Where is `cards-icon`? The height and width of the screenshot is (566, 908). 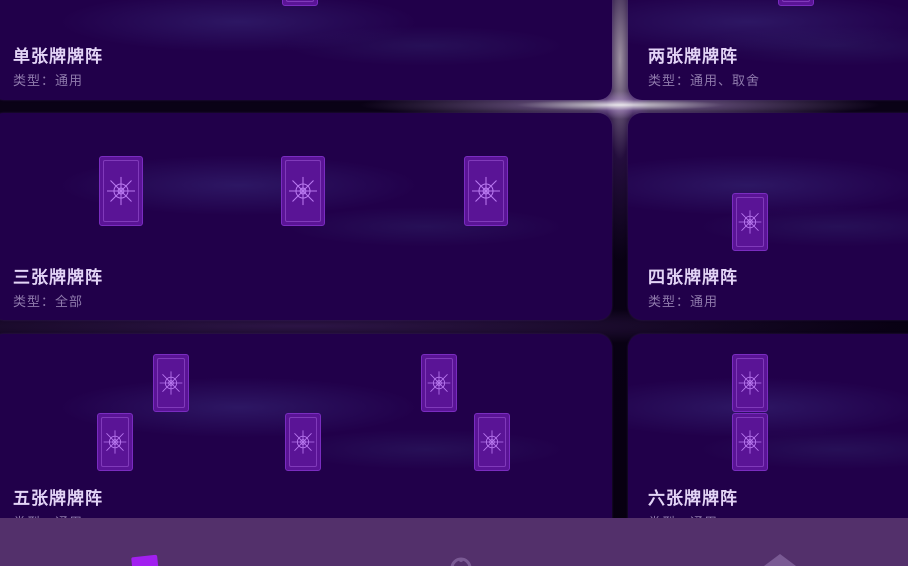
cards-icon is located at coordinates (146, 560).